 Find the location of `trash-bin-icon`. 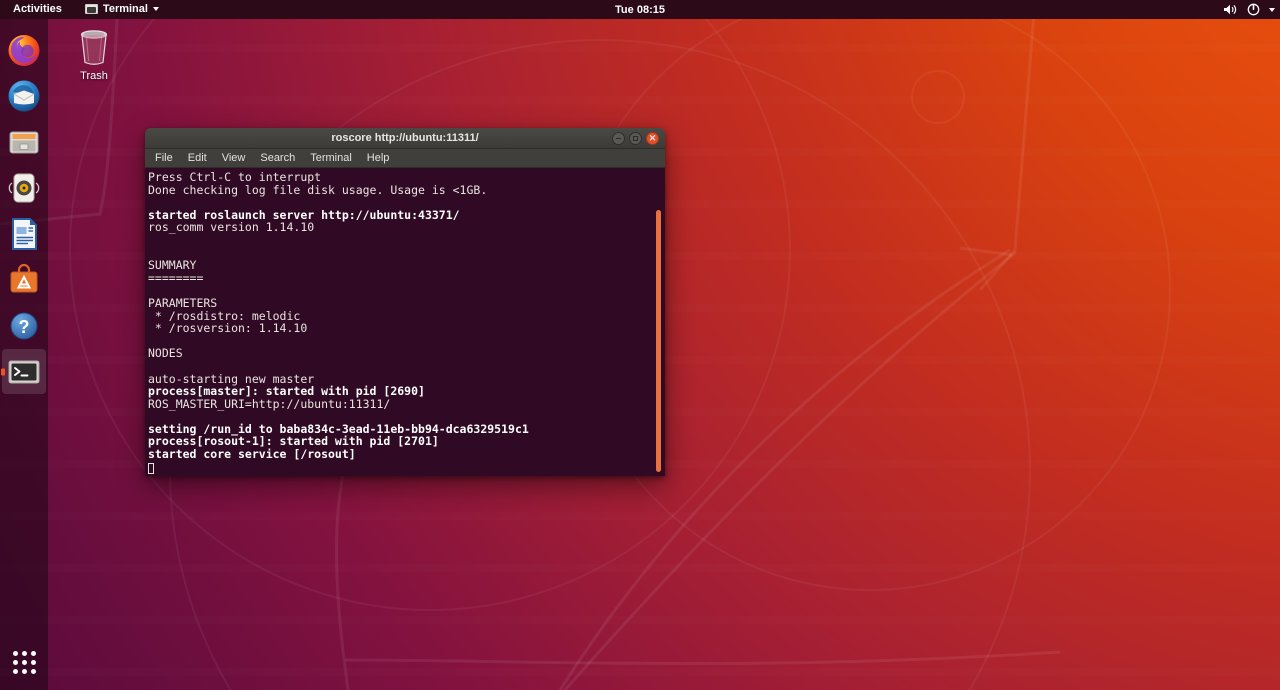

trash-bin-icon is located at coordinates (94, 47).